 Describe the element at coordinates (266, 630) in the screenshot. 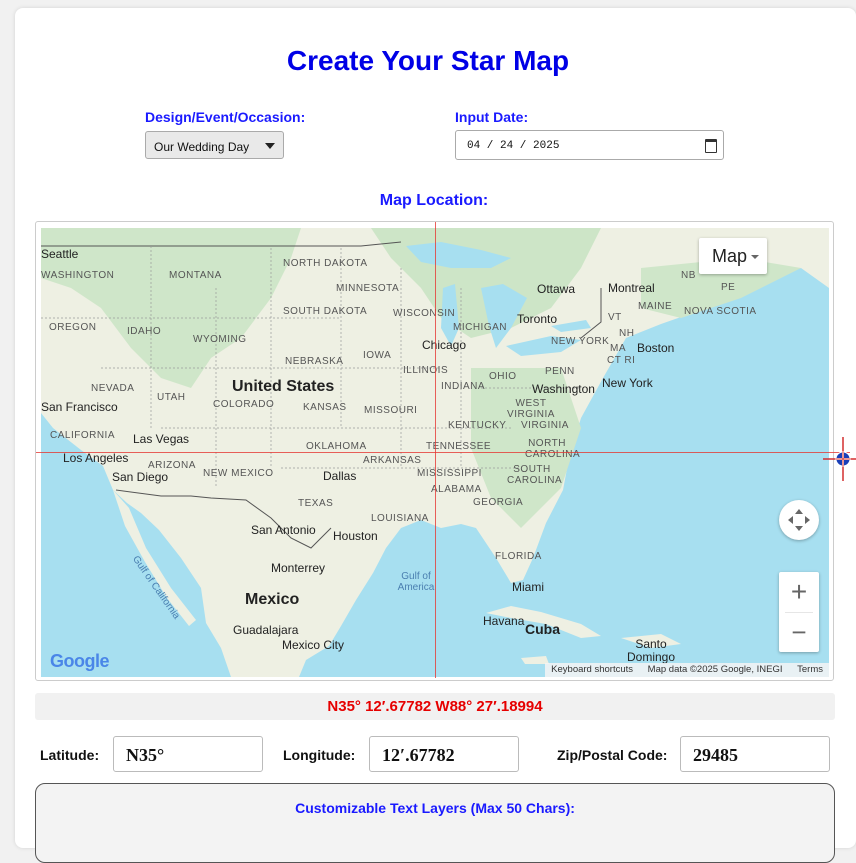

I see `map-city-guadalajara: Guadalajara` at that location.